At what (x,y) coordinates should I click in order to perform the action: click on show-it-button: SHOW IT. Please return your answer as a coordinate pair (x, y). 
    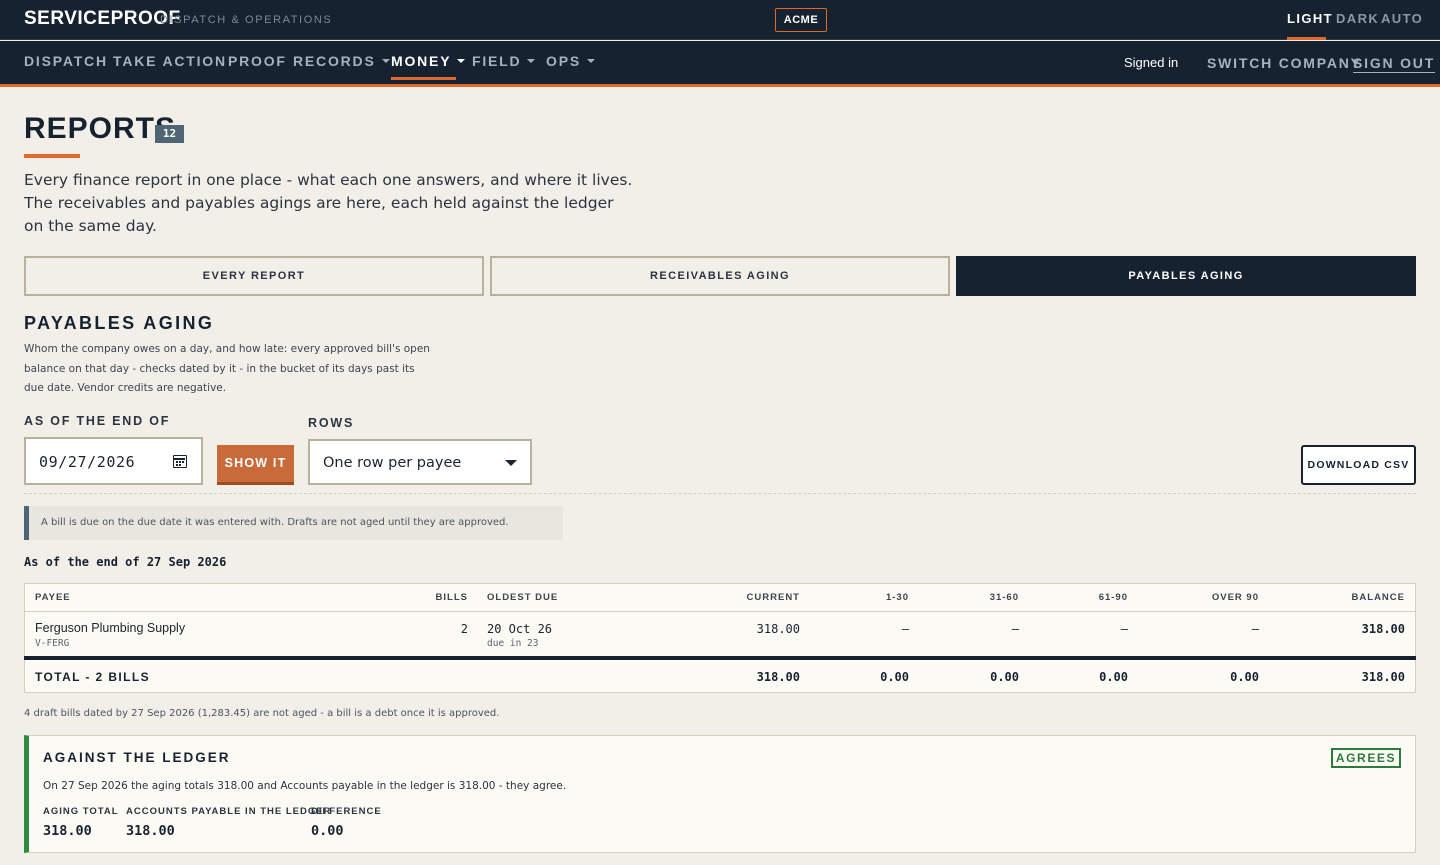
    Looking at the image, I should click on (255, 465).